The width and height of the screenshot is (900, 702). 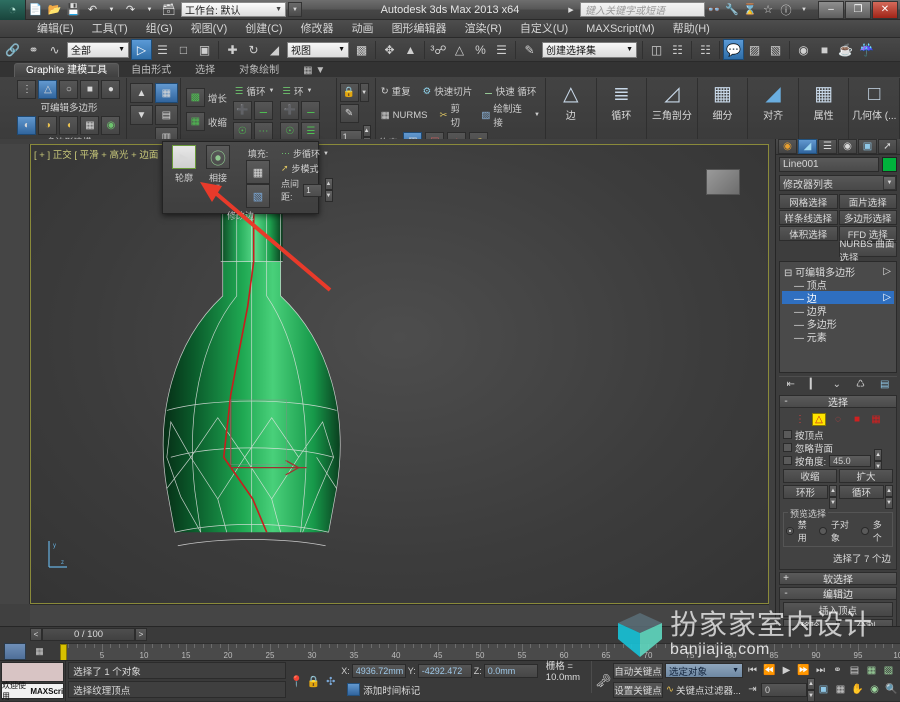 What do you see at coordinates (378, 670) in the screenshot?
I see `coord-x-input: 4936.72mm` at bounding box center [378, 670].